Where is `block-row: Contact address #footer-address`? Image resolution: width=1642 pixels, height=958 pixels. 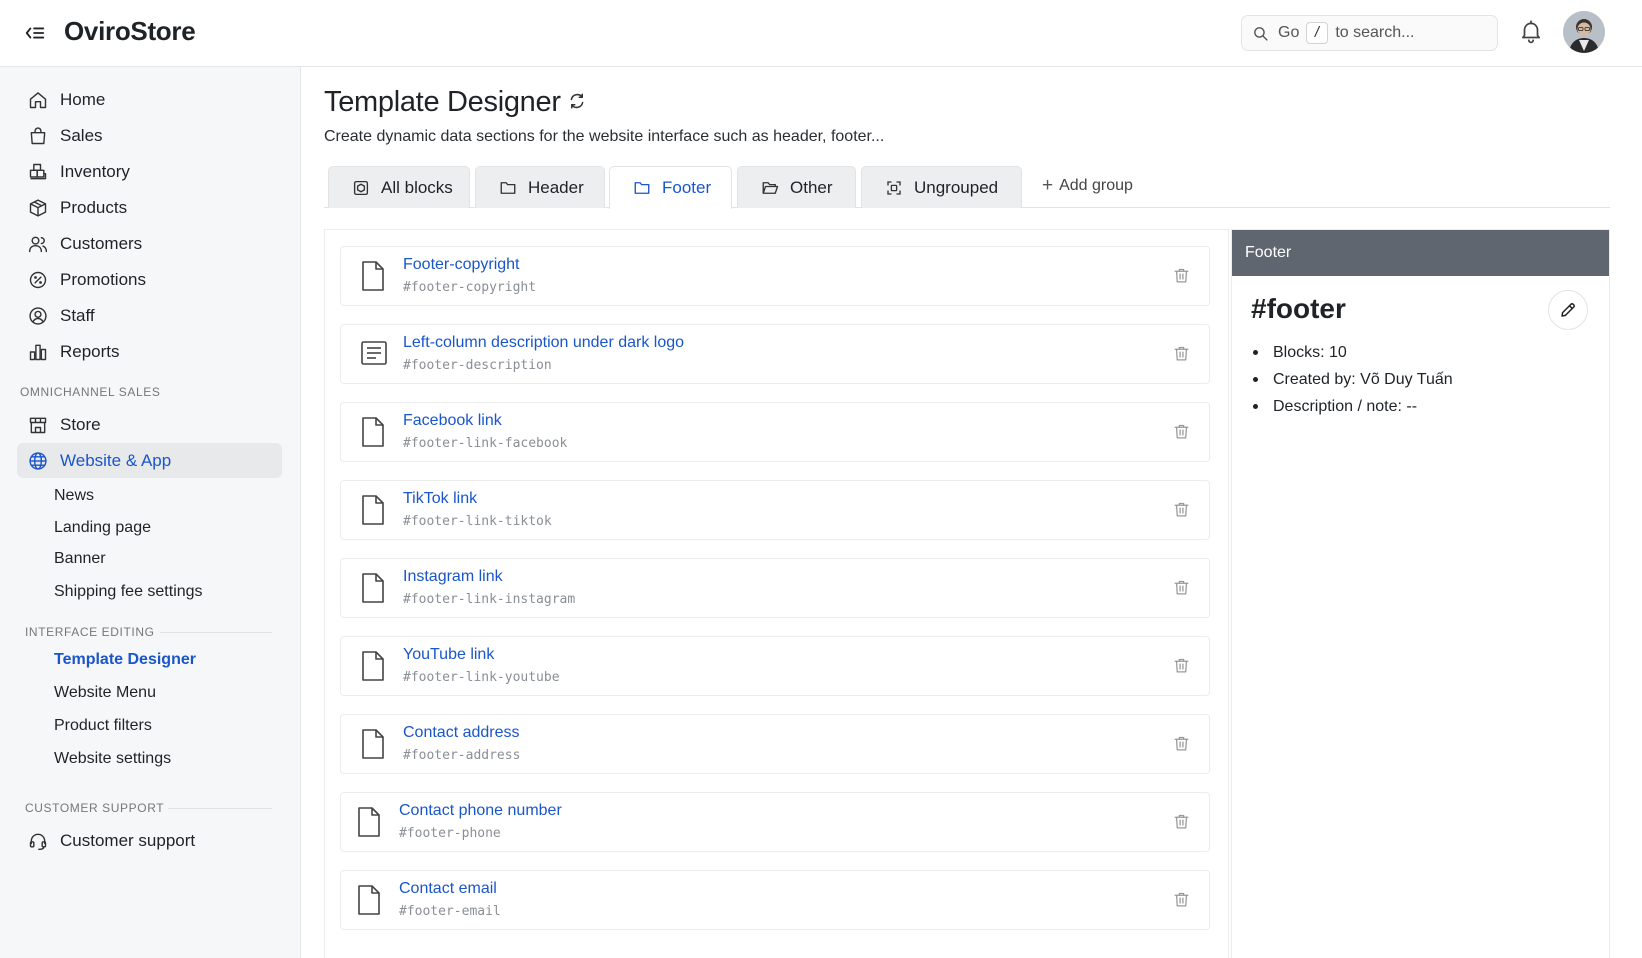 block-row: Contact address #footer-address is located at coordinates (775, 744).